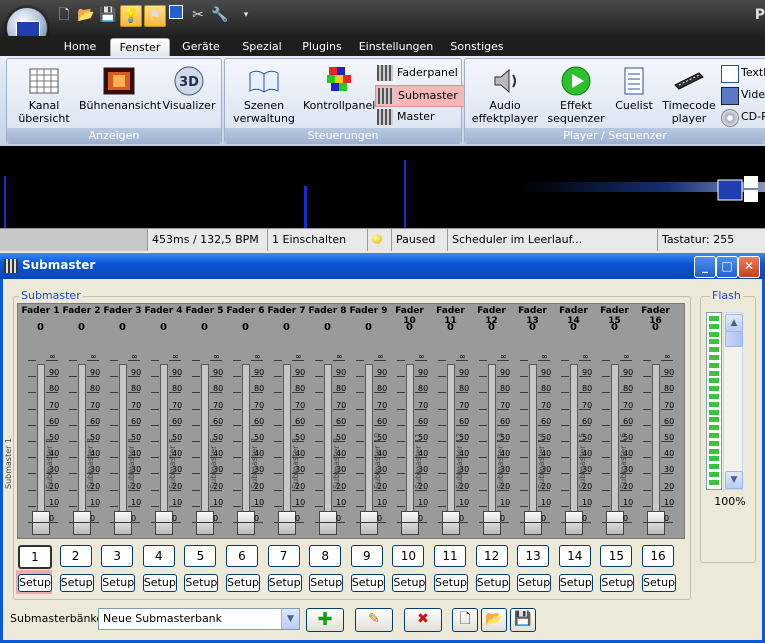 The image size is (765, 643). What do you see at coordinates (325, 620) in the screenshot?
I see `add-bank-button: ✚` at bounding box center [325, 620].